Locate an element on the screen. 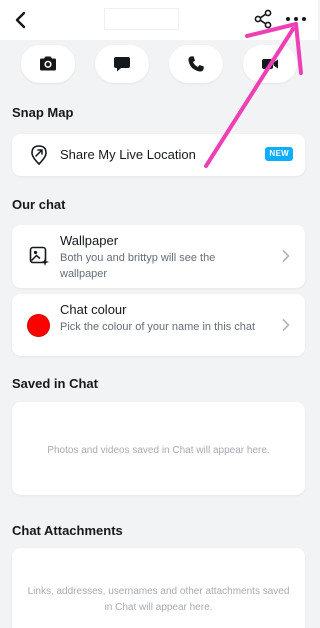 Image resolution: width=320 pixels, height=628 pixels. chat-colour-swatch is located at coordinates (38, 325).